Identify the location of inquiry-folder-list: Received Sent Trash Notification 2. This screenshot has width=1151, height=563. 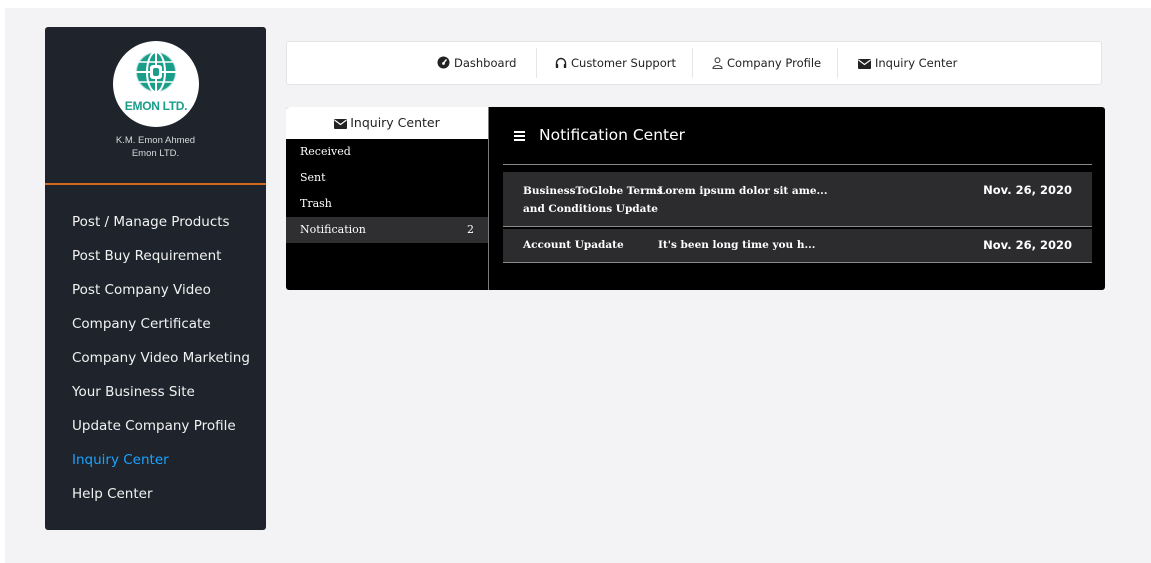
(387, 191).